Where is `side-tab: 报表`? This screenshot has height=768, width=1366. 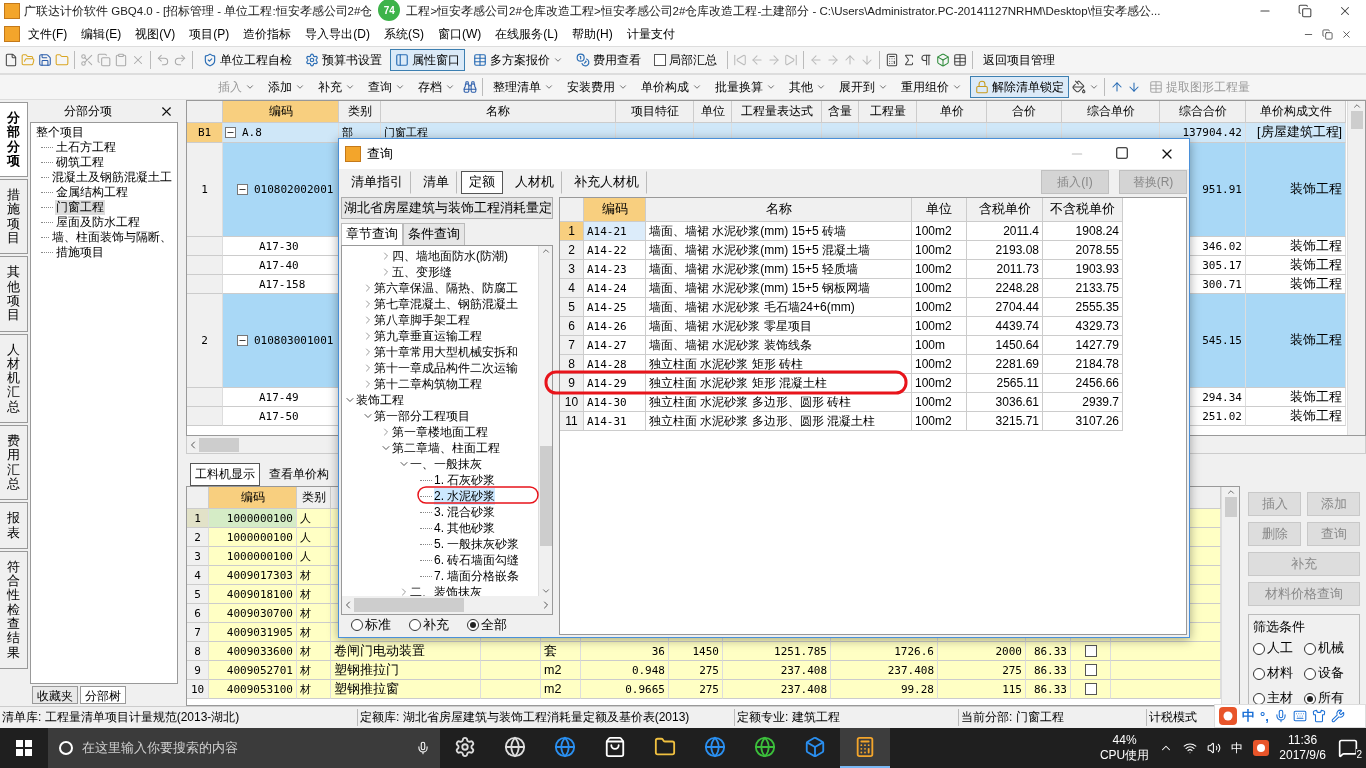 side-tab: 报表 is located at coordinates (14, 525).